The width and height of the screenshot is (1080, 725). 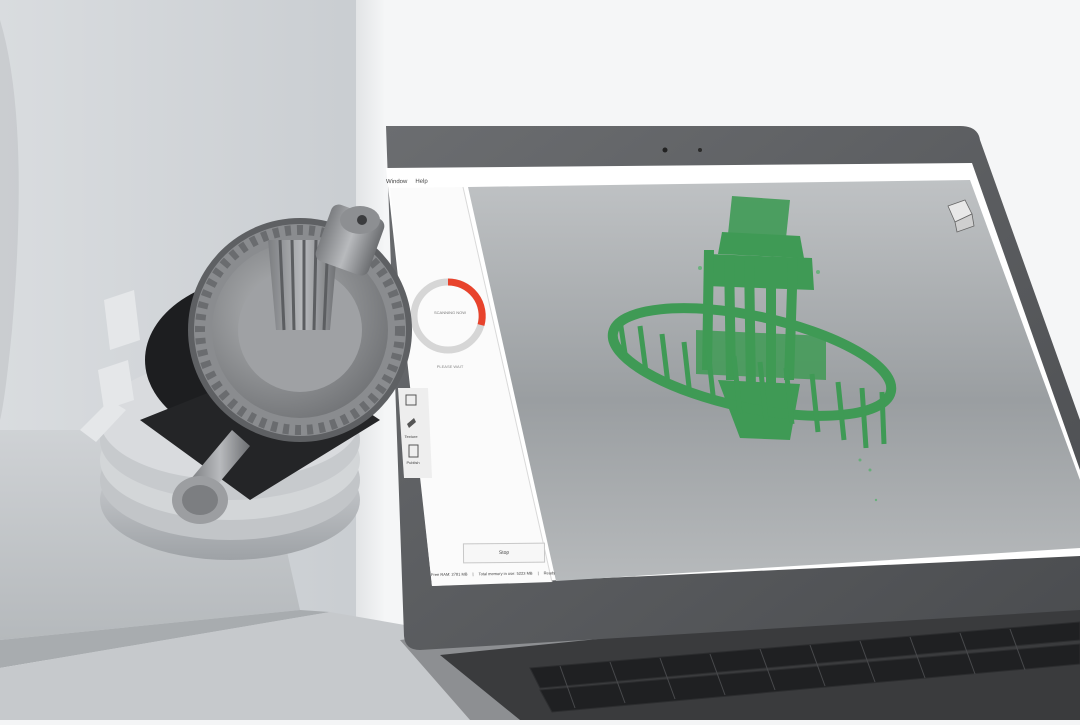 I want to click on menu-window: Window, so click(x=396, y=182).